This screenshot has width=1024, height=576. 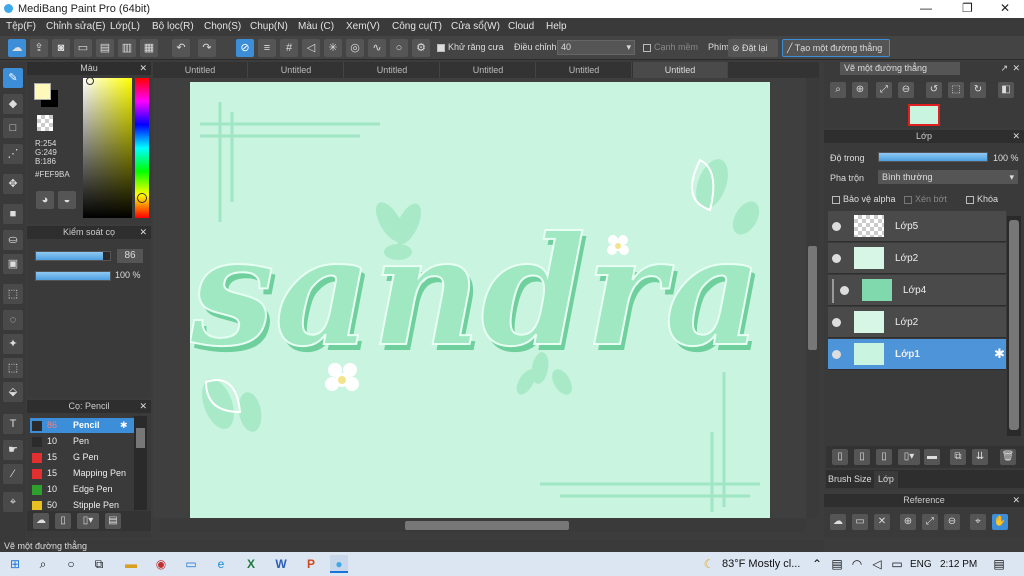 I want to click on tab-untitled-4: Untitled, so click(x=488, y=70).